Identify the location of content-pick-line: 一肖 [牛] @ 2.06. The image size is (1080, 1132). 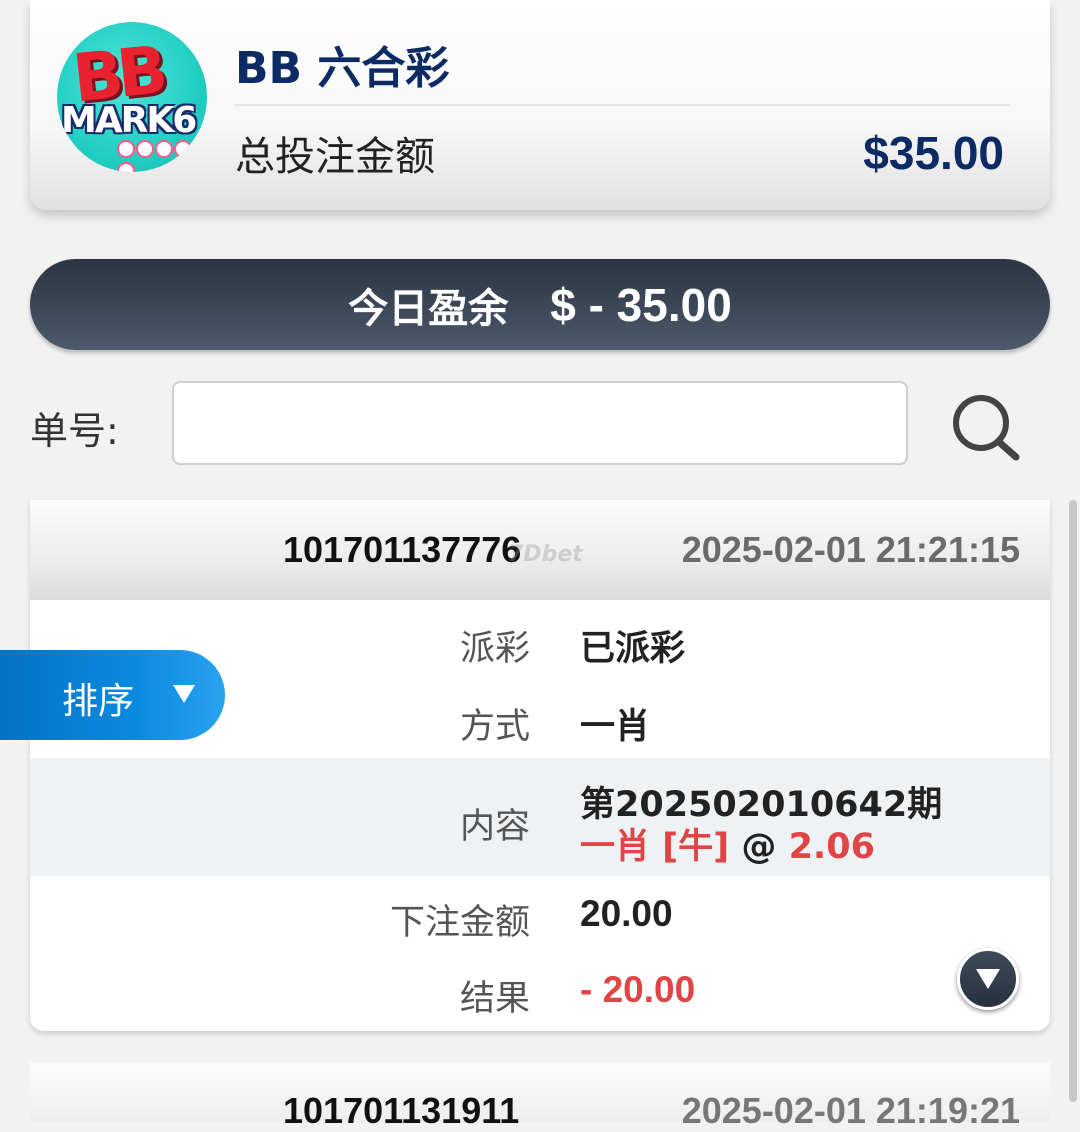
(727, 843).